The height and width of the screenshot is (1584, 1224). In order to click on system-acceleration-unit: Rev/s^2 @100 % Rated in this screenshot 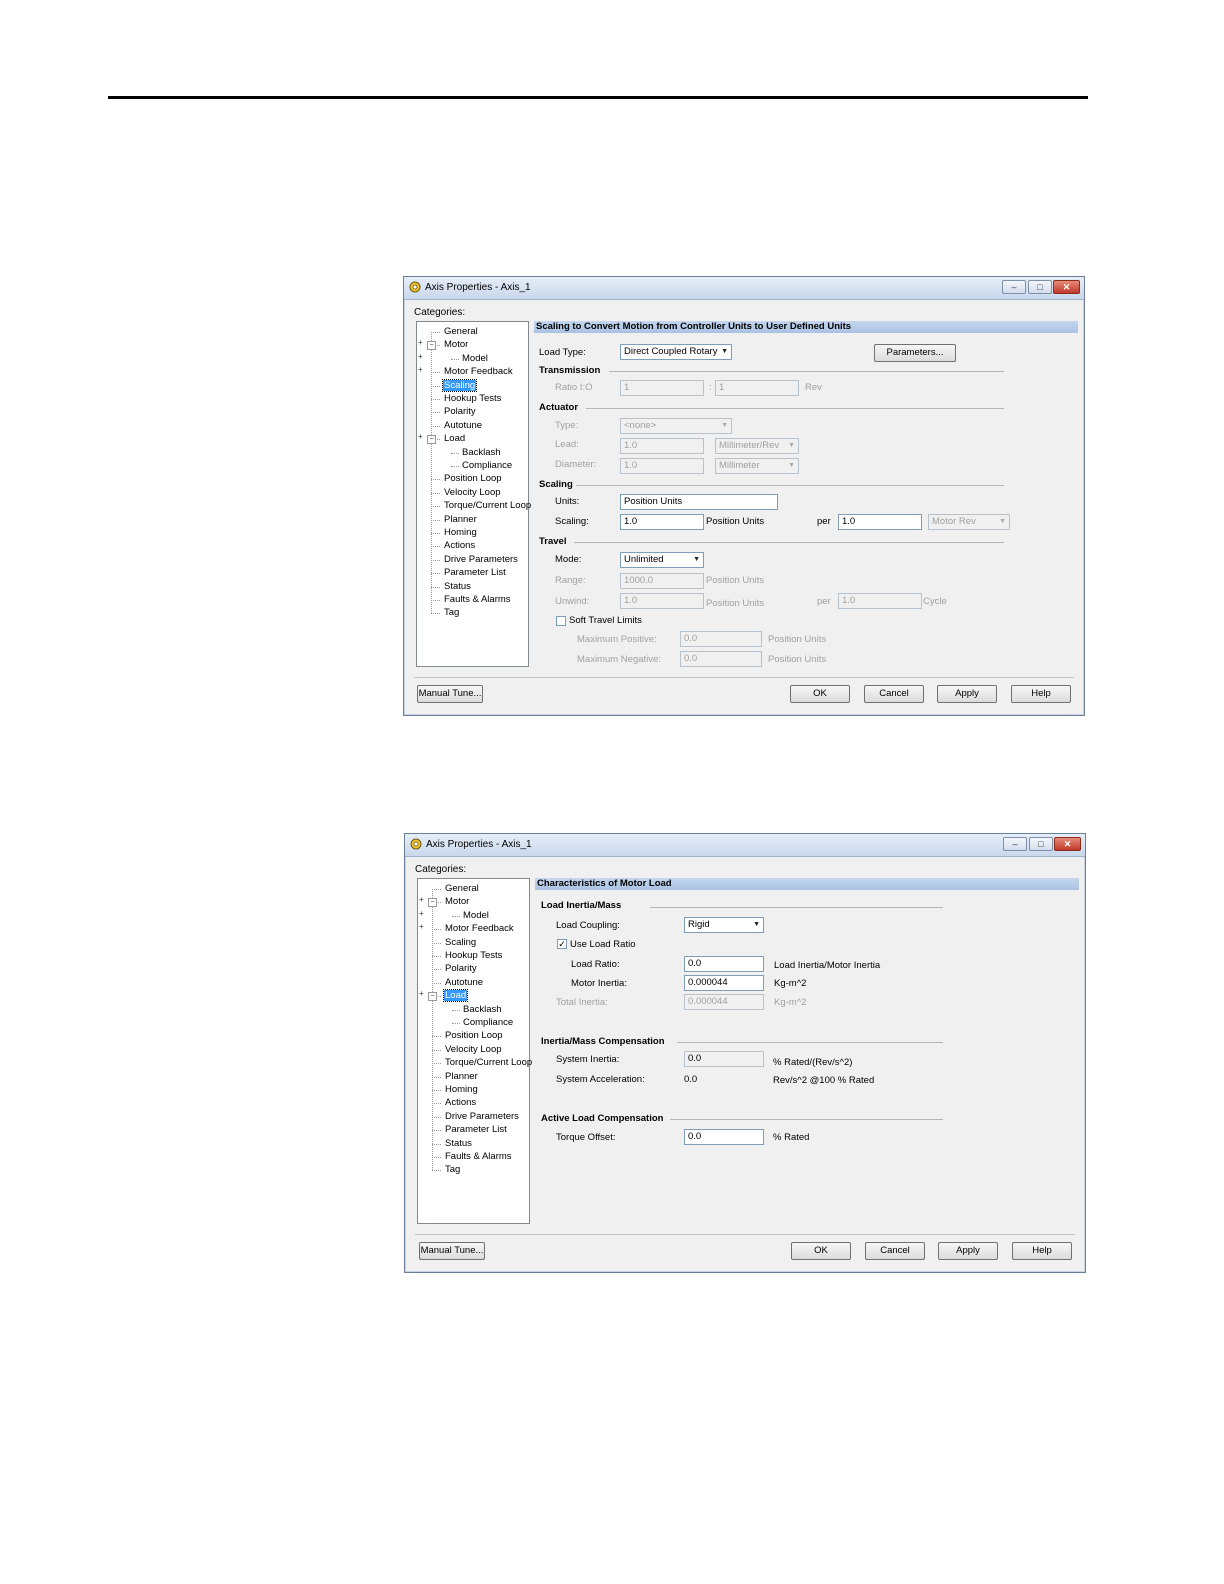, I will do `click(824, 1080)`.